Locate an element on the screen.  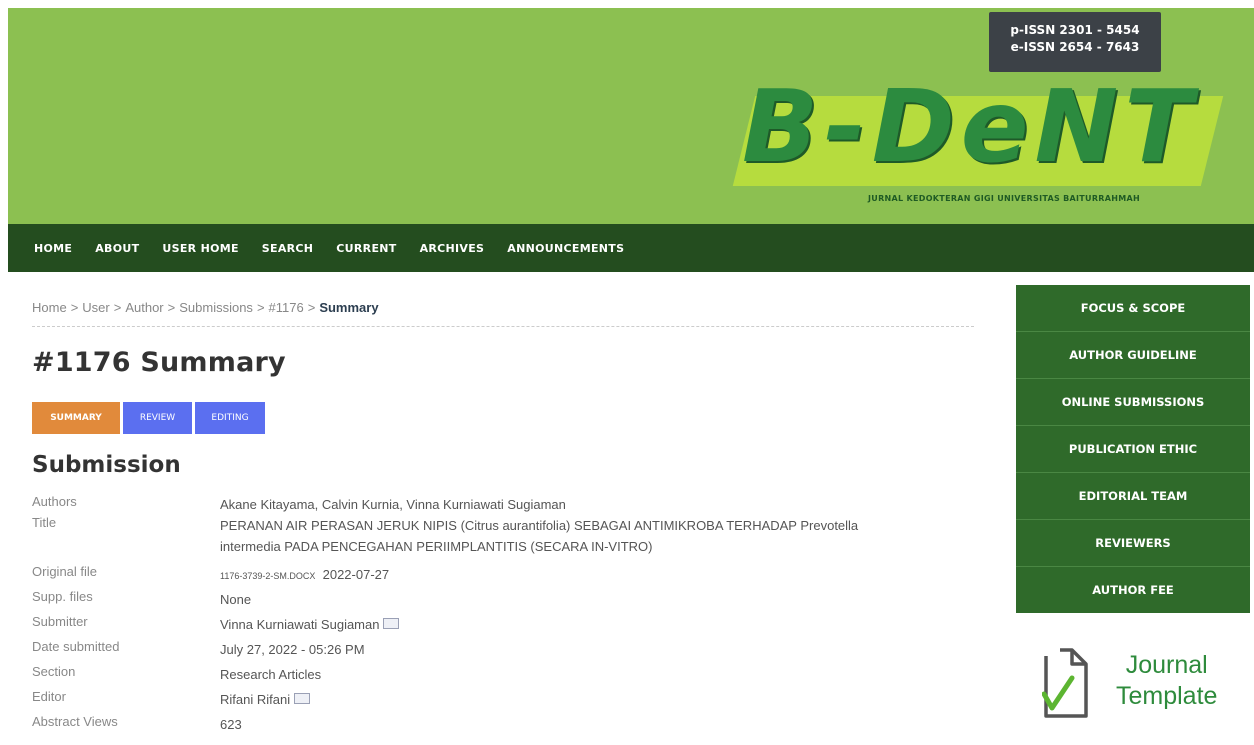
detail-label: Editor is located at coordinates (49, 696).